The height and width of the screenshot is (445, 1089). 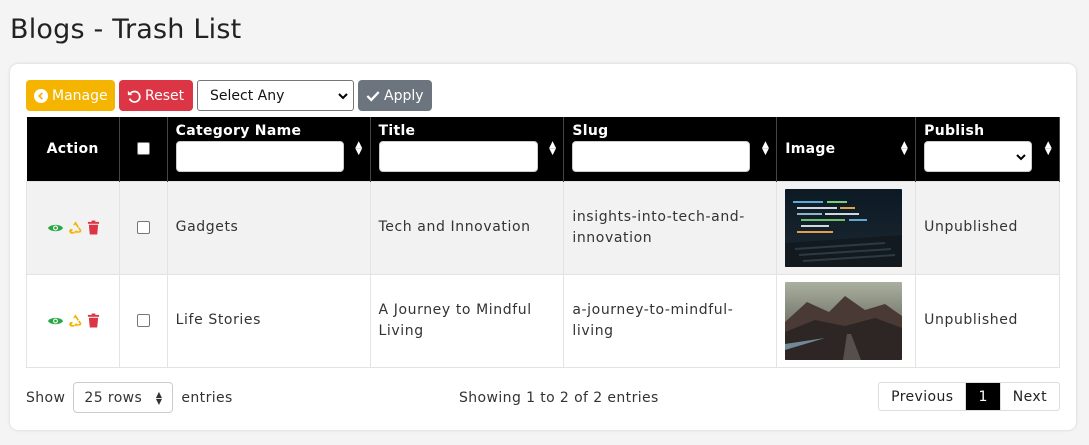 I want to click on manage-button: Manage, so click(x=70, y=95).